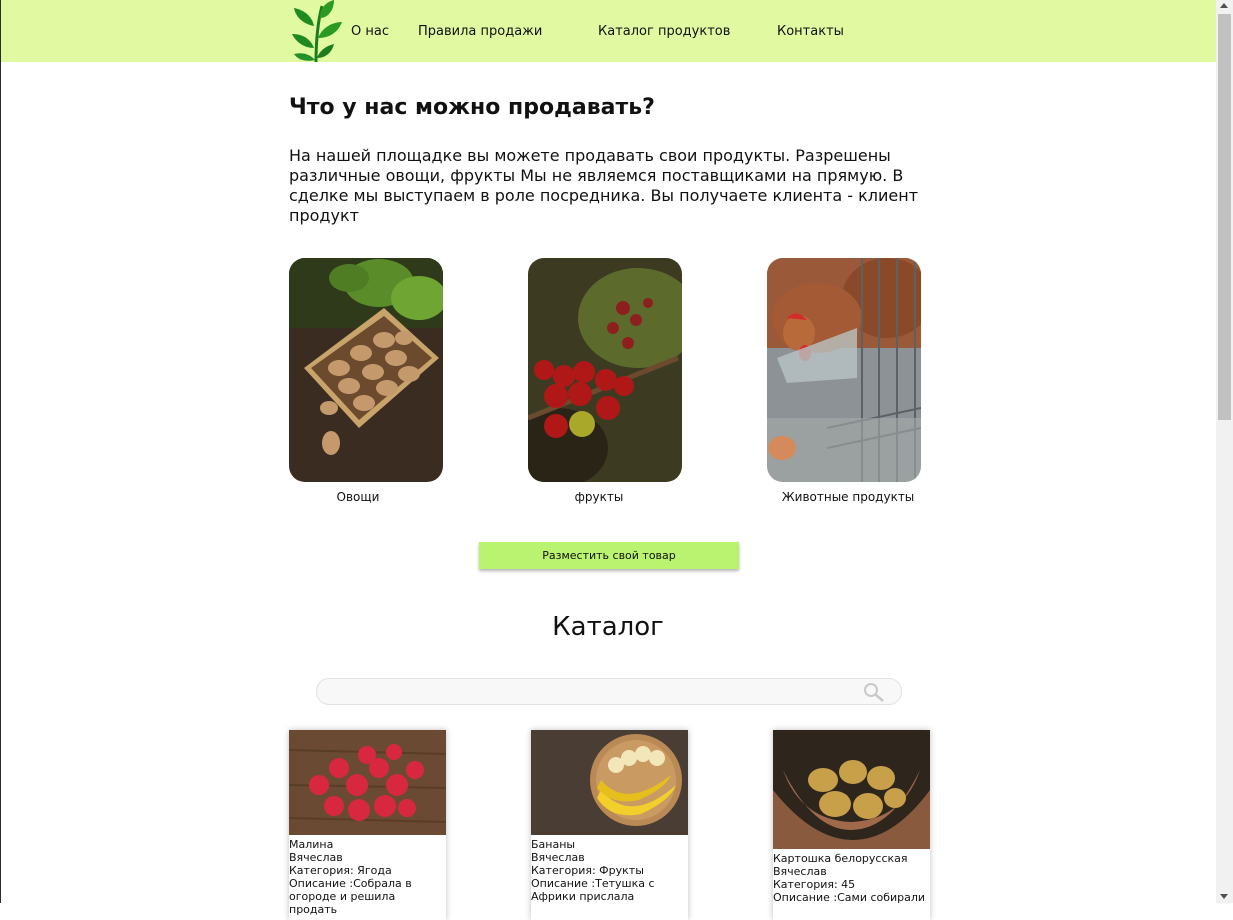 This screenshot has width=1233, height=920. I want to click on scroll-thumb, so click(1224, 217).